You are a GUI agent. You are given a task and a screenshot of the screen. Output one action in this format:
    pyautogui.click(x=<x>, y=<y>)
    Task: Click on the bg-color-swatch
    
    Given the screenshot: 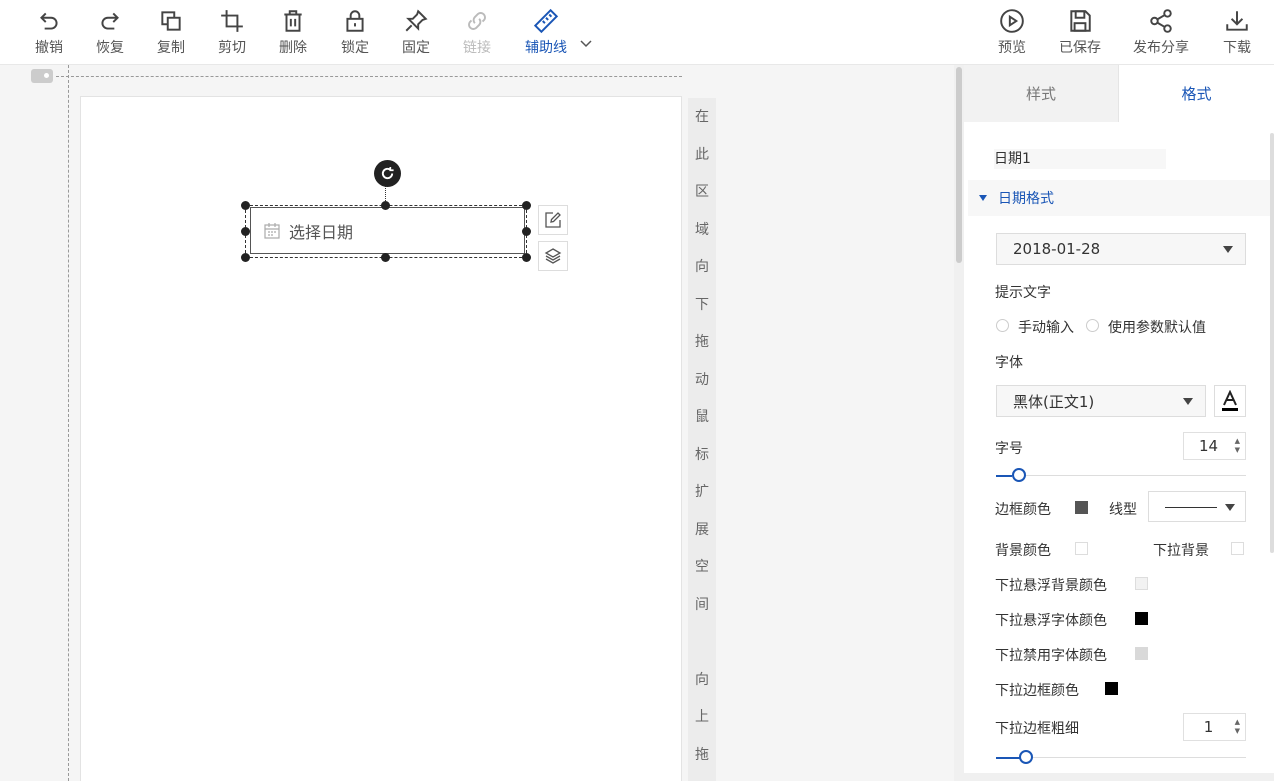 What is the action you would take?
    pyautogui.click(x=1081, y=548)
    